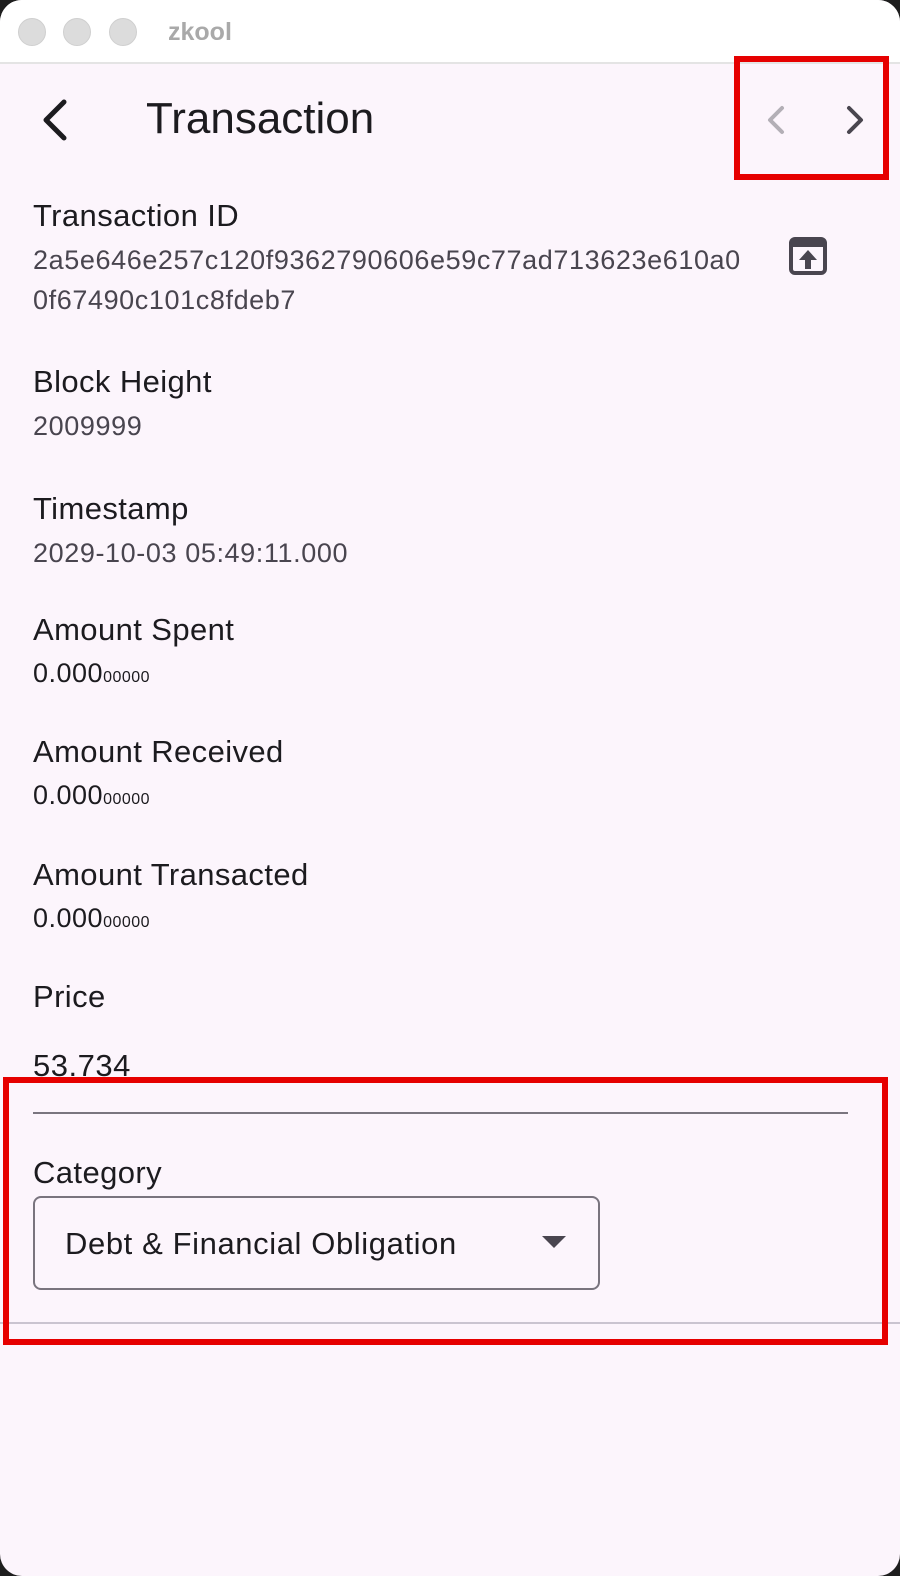  What do you see at coordinates (134, 629) in the screenshot?
I see `amount-spent-label: Amount Spent` at bounding box center [134, 629].